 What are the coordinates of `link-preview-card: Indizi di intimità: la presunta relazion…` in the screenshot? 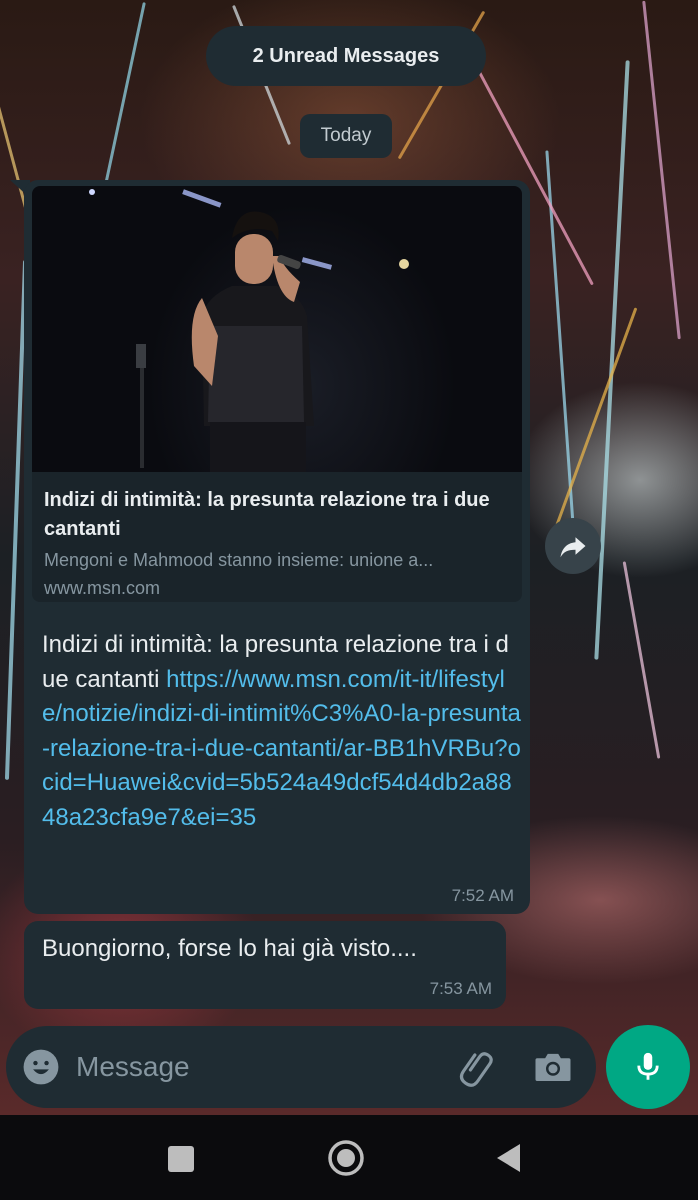 It's located at (277, 537).